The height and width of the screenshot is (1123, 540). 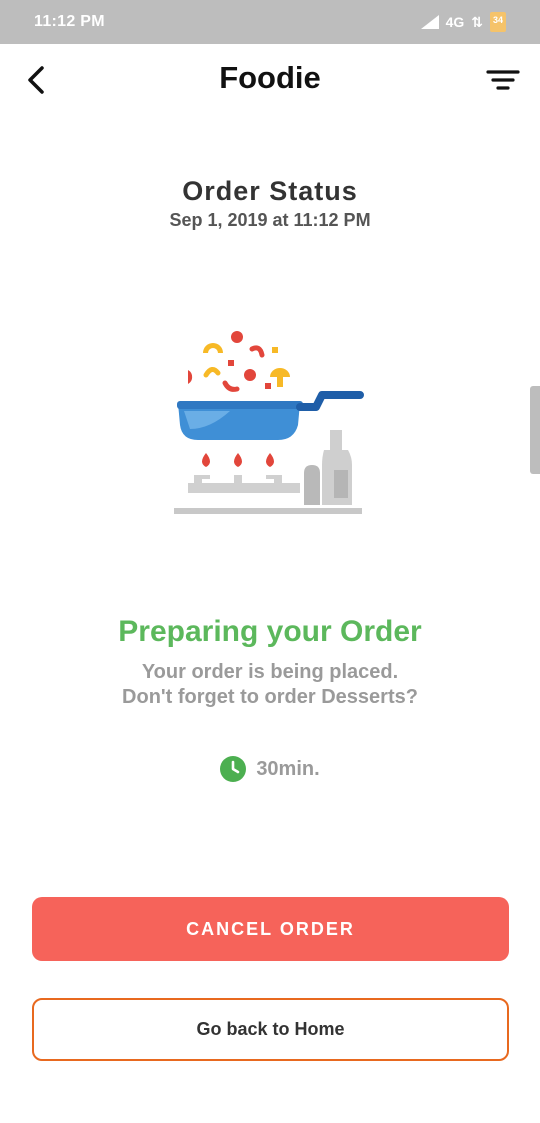 What do you see at coordinates (270, 697) in the screenshot?
I see `status-message-line-2: Don't forget to order Desserts?` at bounding box center [270, 697].